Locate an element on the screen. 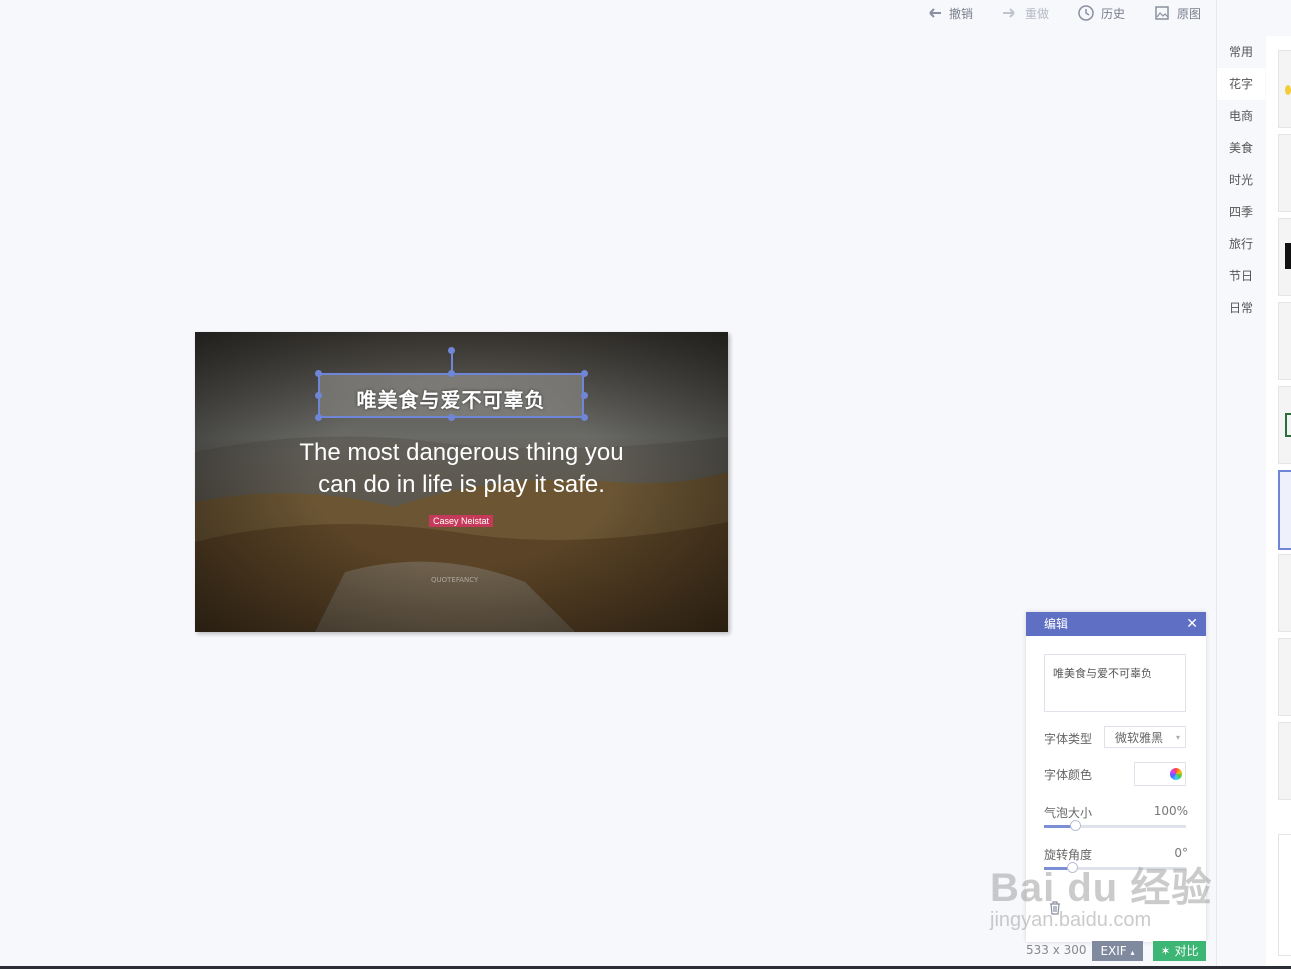  top-toolbar: 撤销 重做 历史 原图 is located at coordinates (1049, 13).